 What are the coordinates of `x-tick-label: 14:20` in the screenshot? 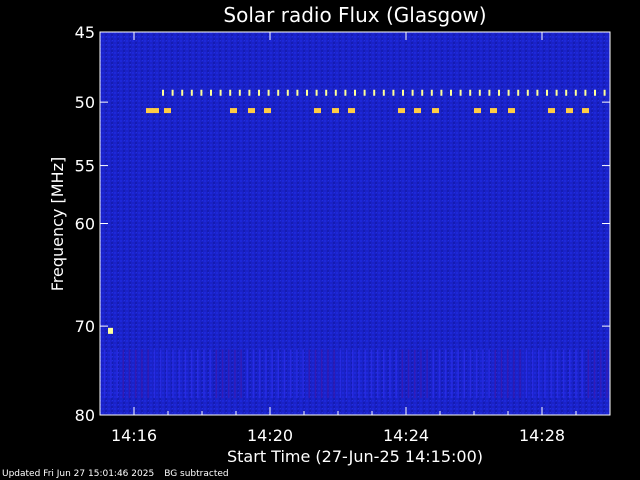 It's located at (270, 435).